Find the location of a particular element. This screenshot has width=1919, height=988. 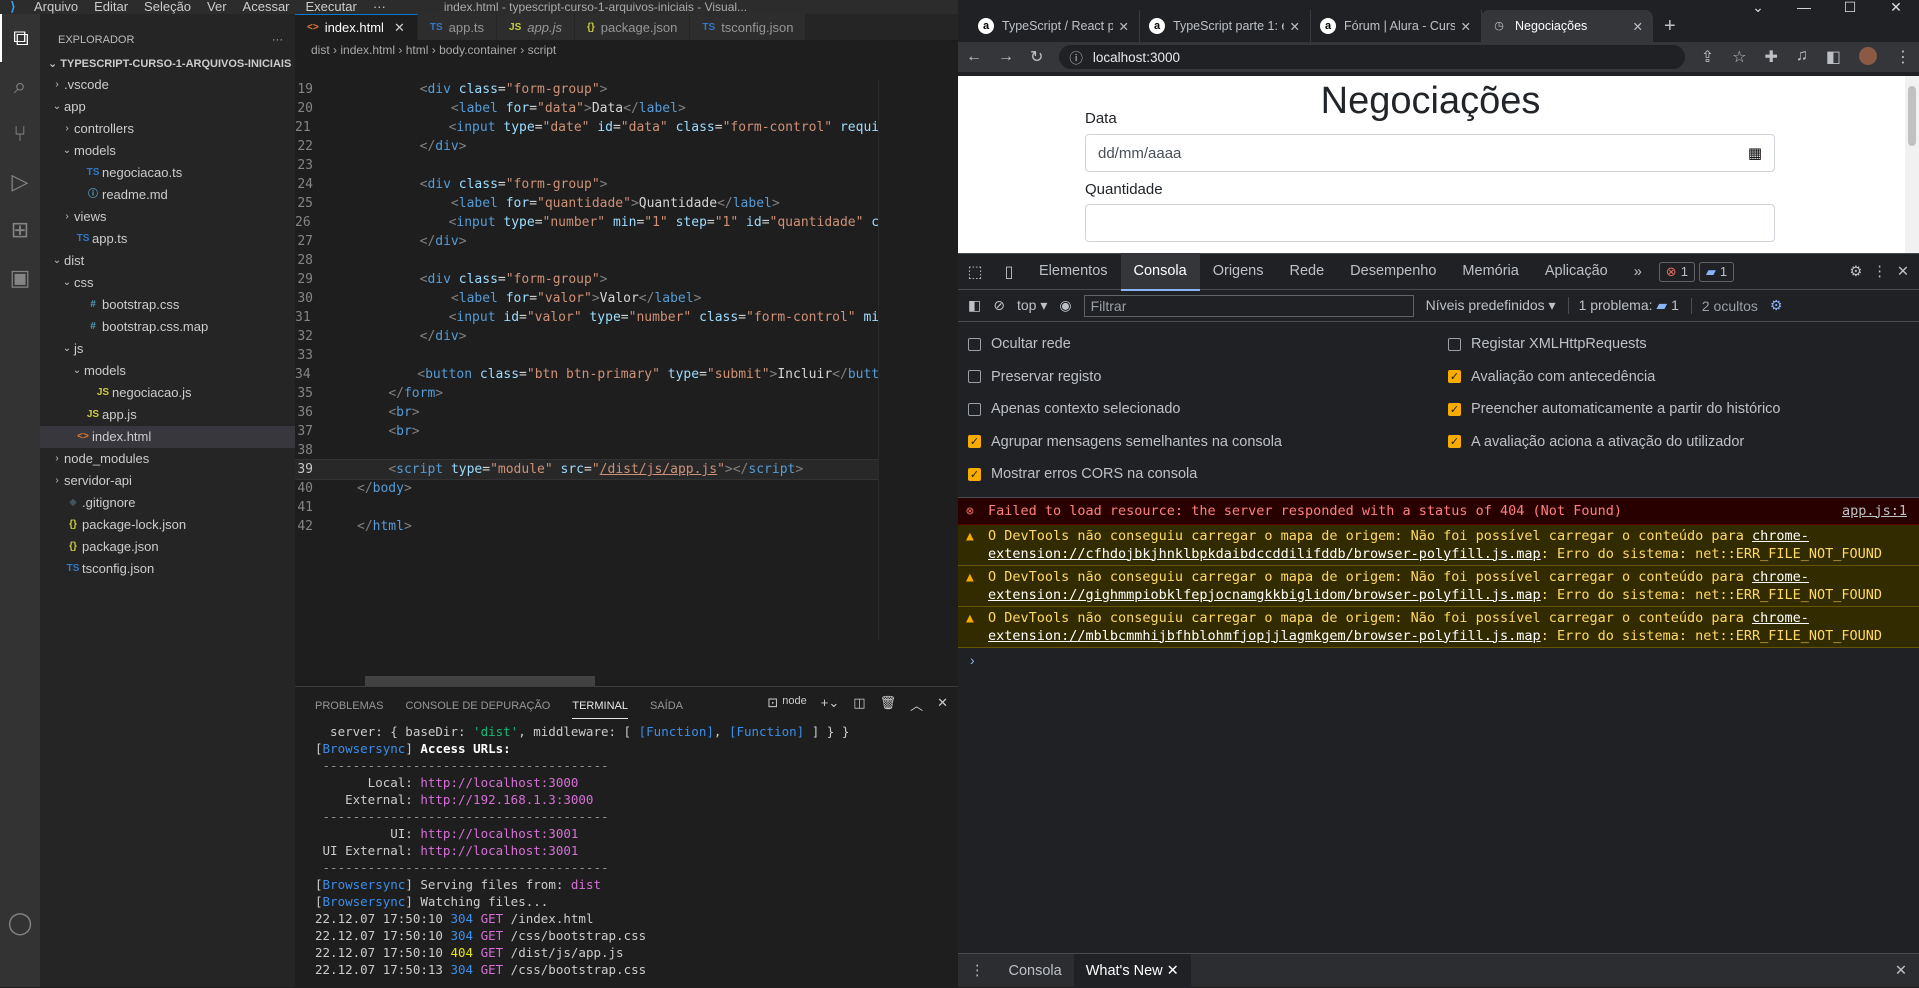

errors-badge: ⊗ 1 is located at coordinates (1676, 271).